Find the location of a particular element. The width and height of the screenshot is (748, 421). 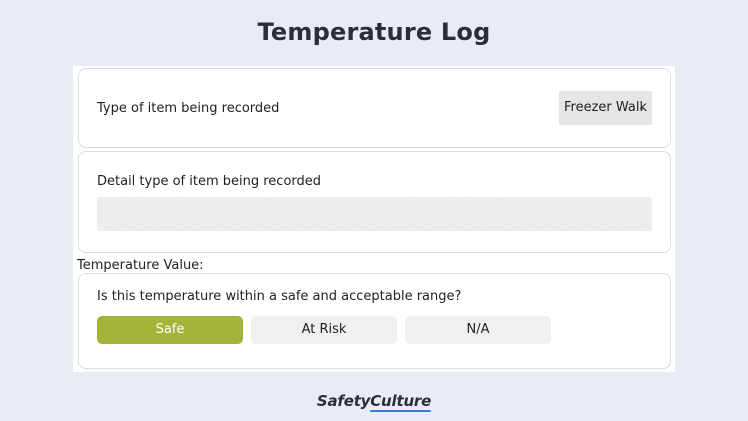

na-button: N/A is located at coordinates (478, 330).